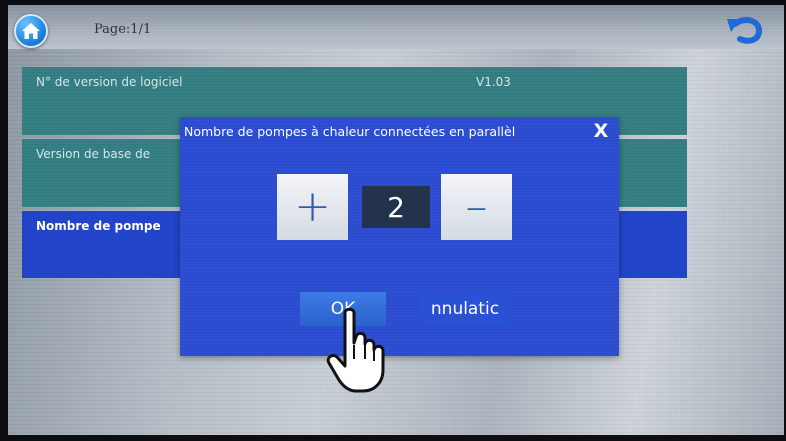 This screenshot has height=441, width=786. I want to click on home-icon, so click(31, 31).